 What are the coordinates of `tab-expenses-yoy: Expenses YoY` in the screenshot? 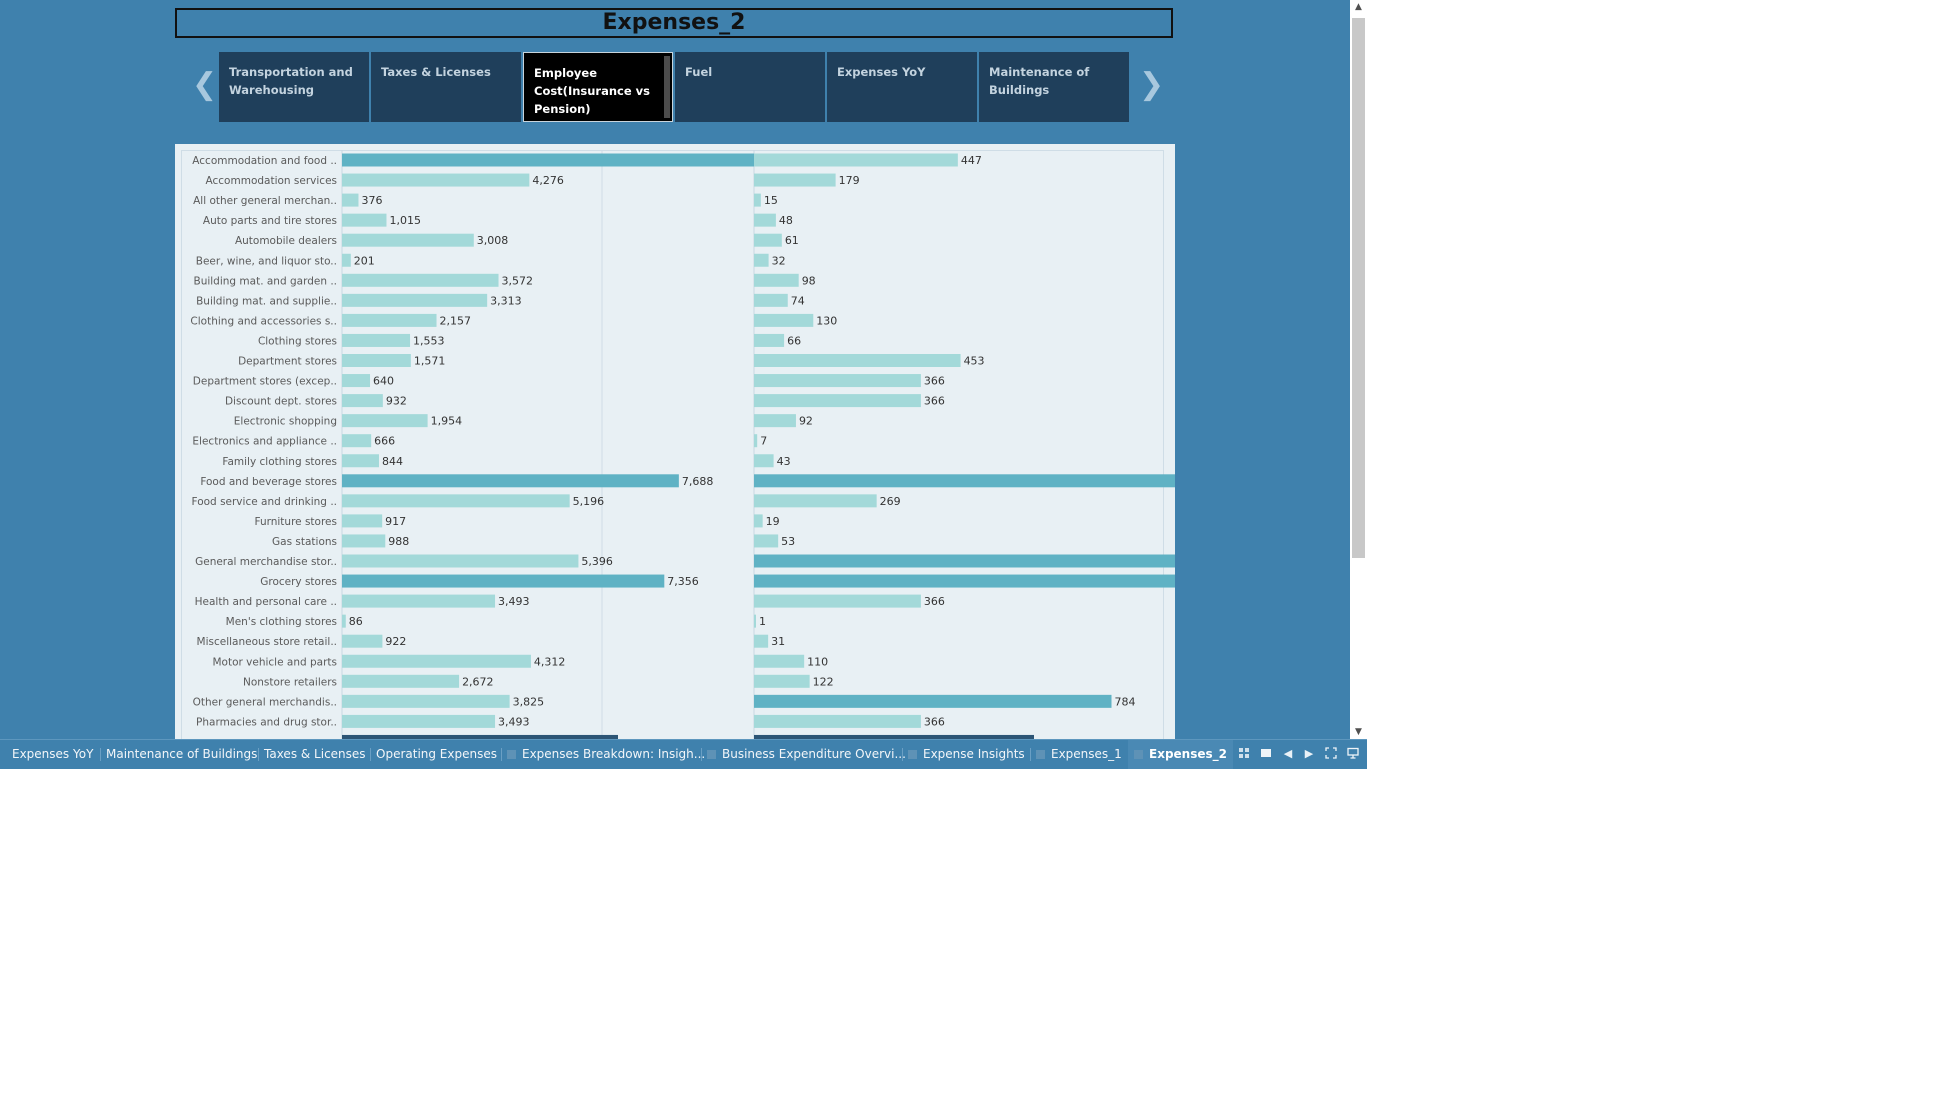 It's located at (902, 87).